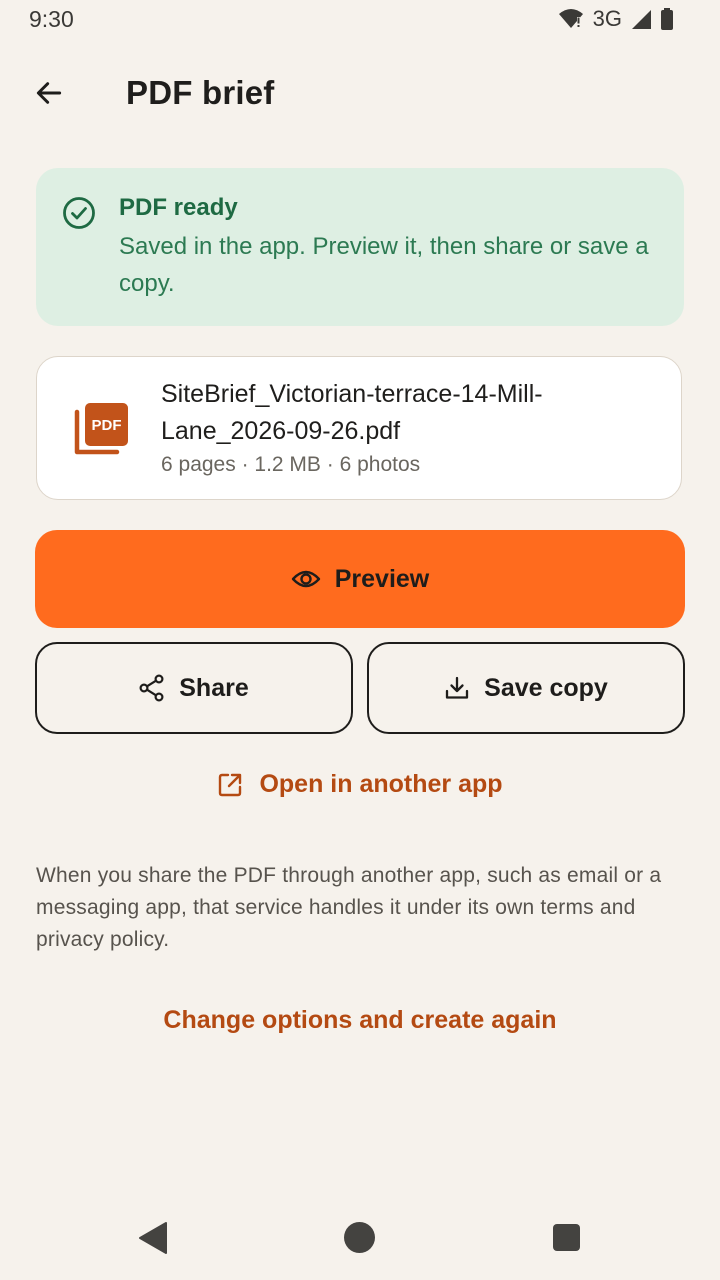  Describe the element at coordinates (641, 19) in the screenshot. I see `signal-icon` at that location.